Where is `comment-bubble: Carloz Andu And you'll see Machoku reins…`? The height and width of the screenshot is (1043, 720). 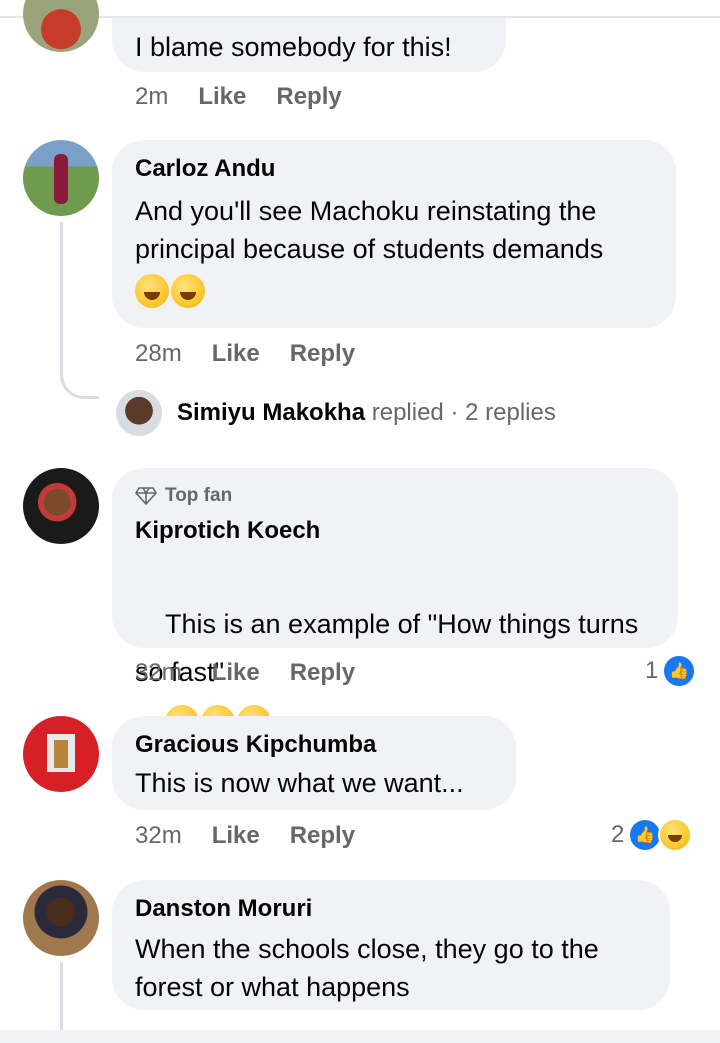
comment-bubble: Carloz Andu And you'll see Machoku reins… is located at coordinates (394, 234).